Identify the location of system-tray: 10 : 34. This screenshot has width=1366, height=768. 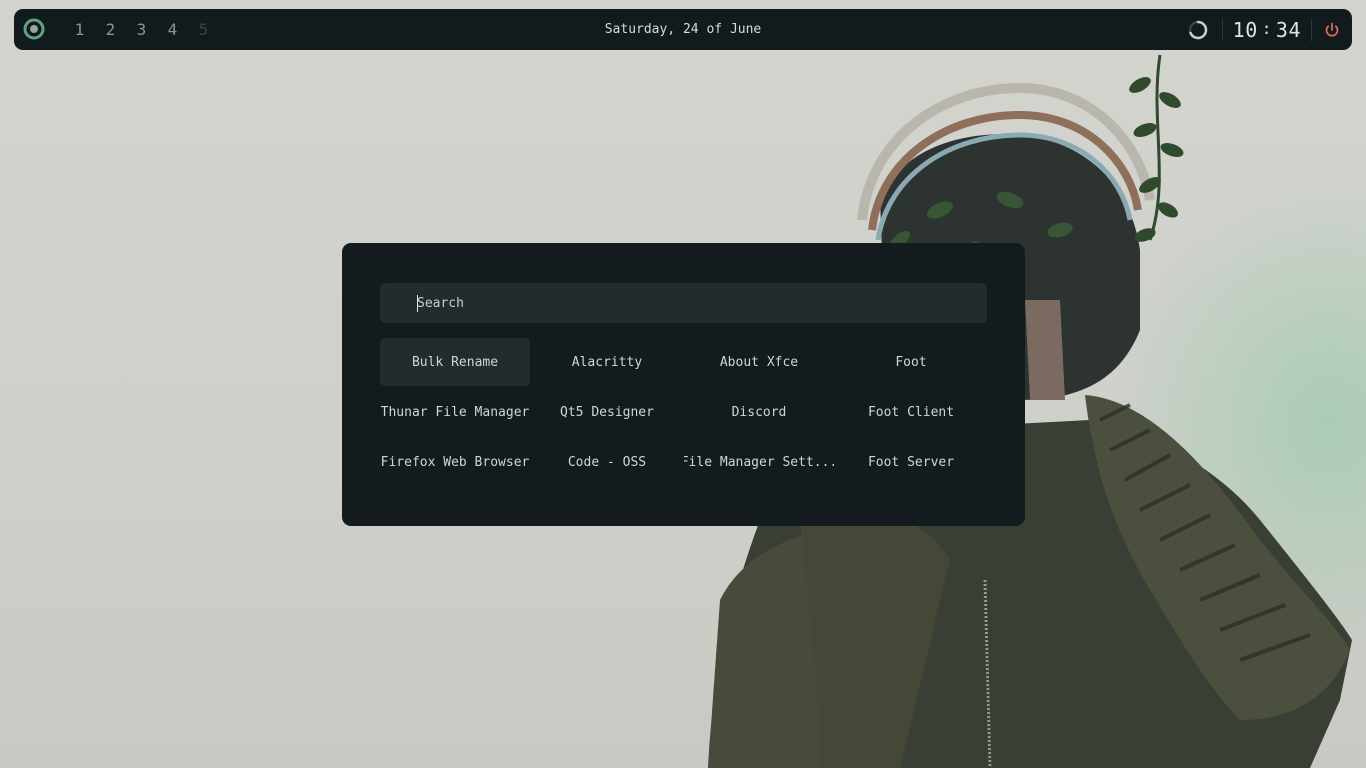
(1270, 29).